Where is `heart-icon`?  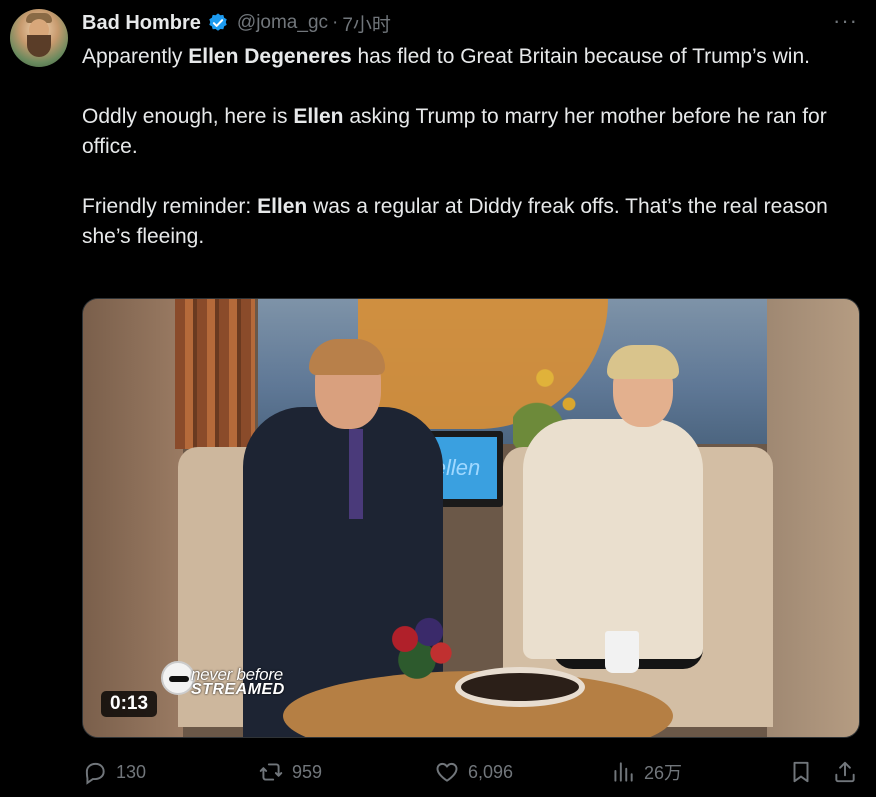
heart-icon is located at coordinates (447, 772).